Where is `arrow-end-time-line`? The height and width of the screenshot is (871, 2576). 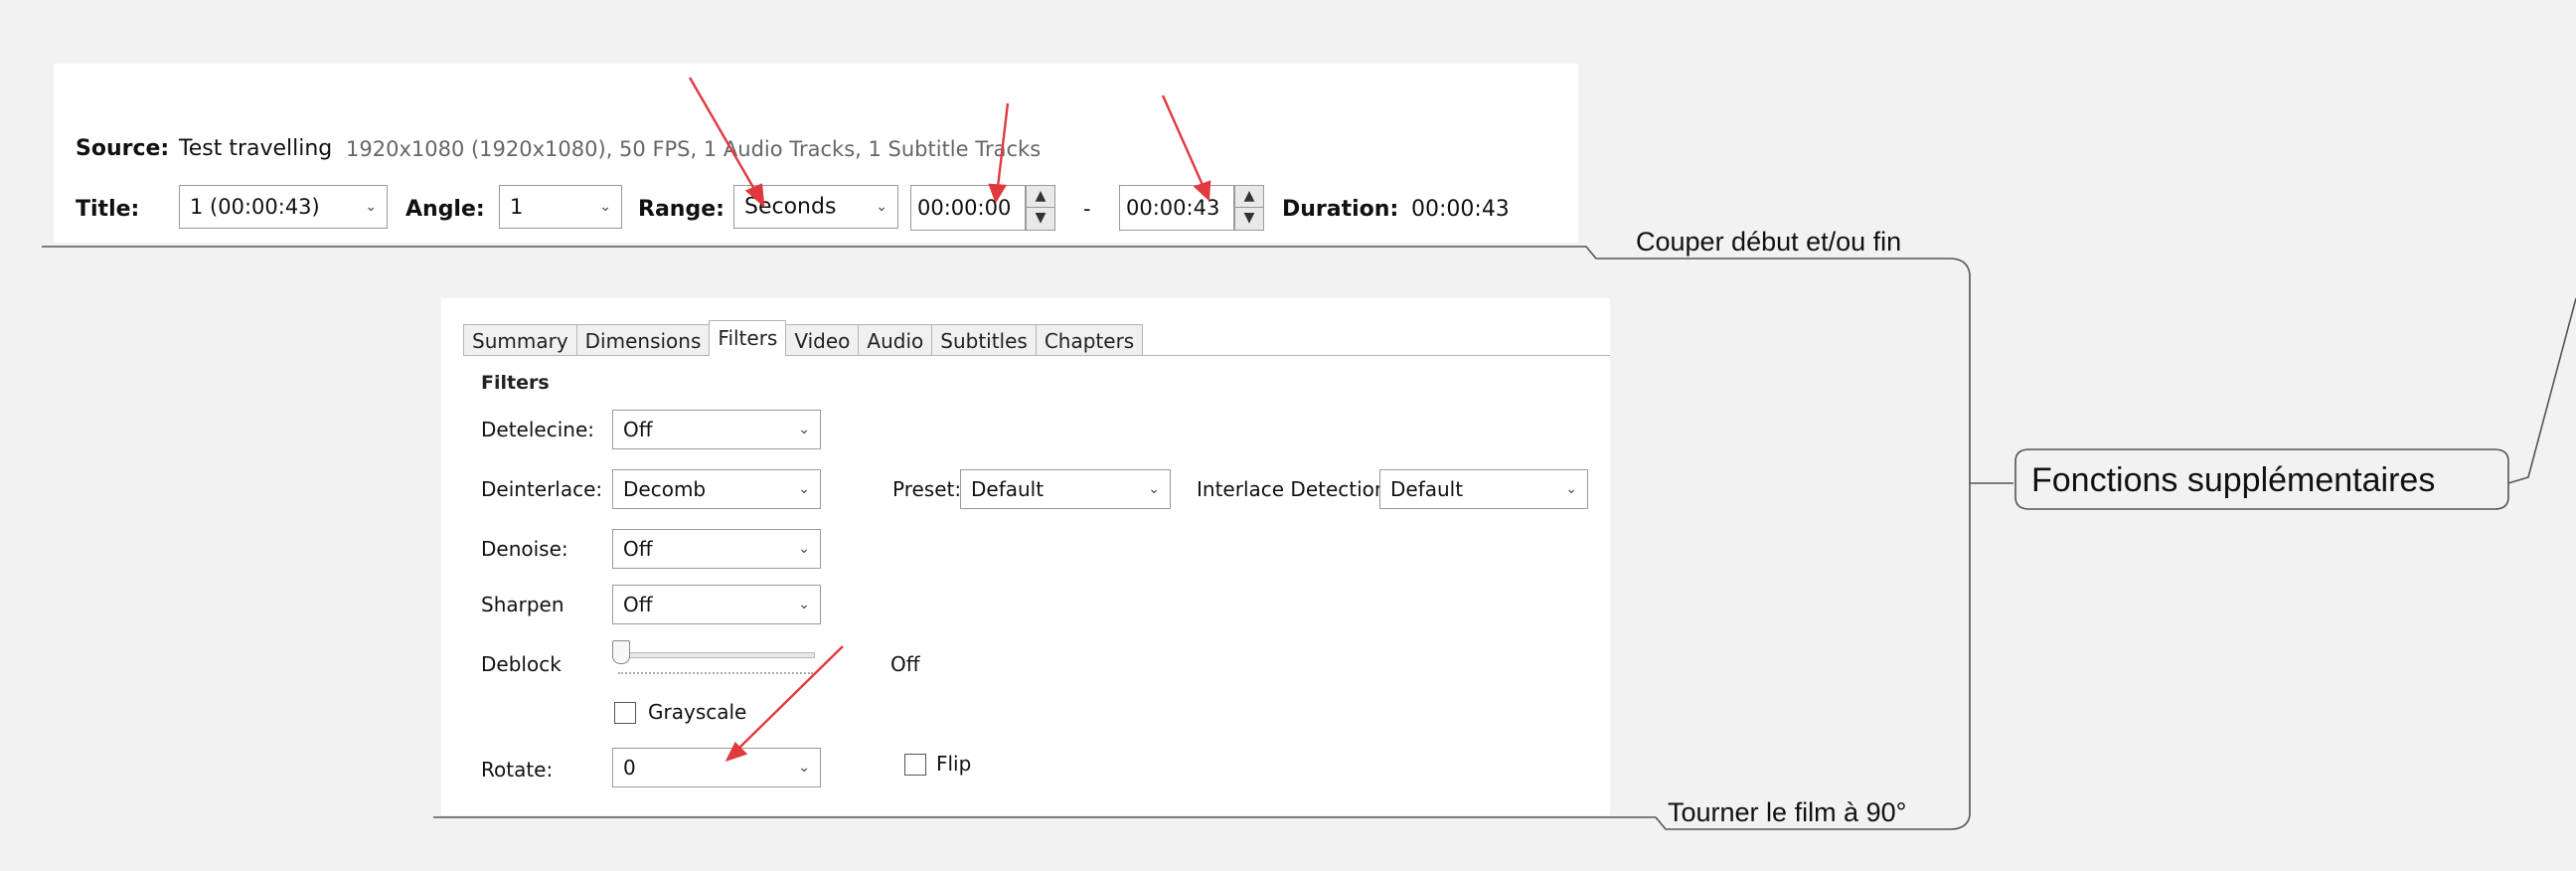
arrow-end-time-line is located at coordinates (1183, 140).